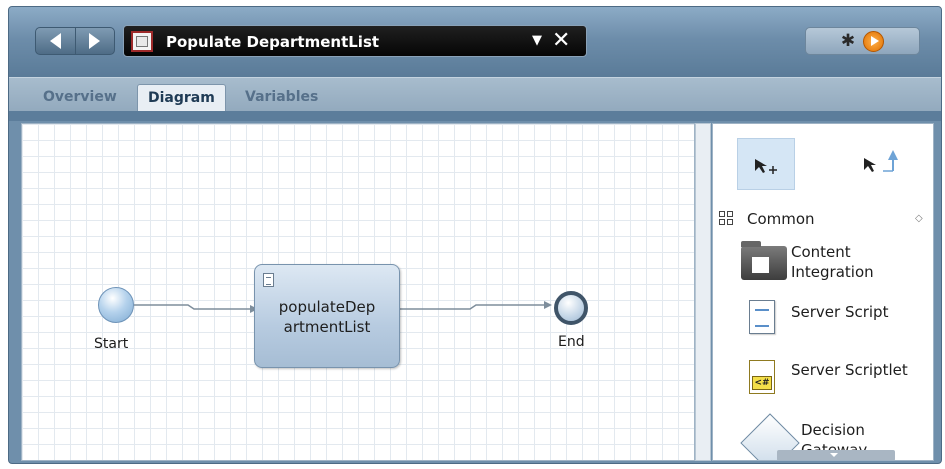  Describe the element at coordinates (281, 98) in the screenshot. I see `tab-variables: Variables` at that location.